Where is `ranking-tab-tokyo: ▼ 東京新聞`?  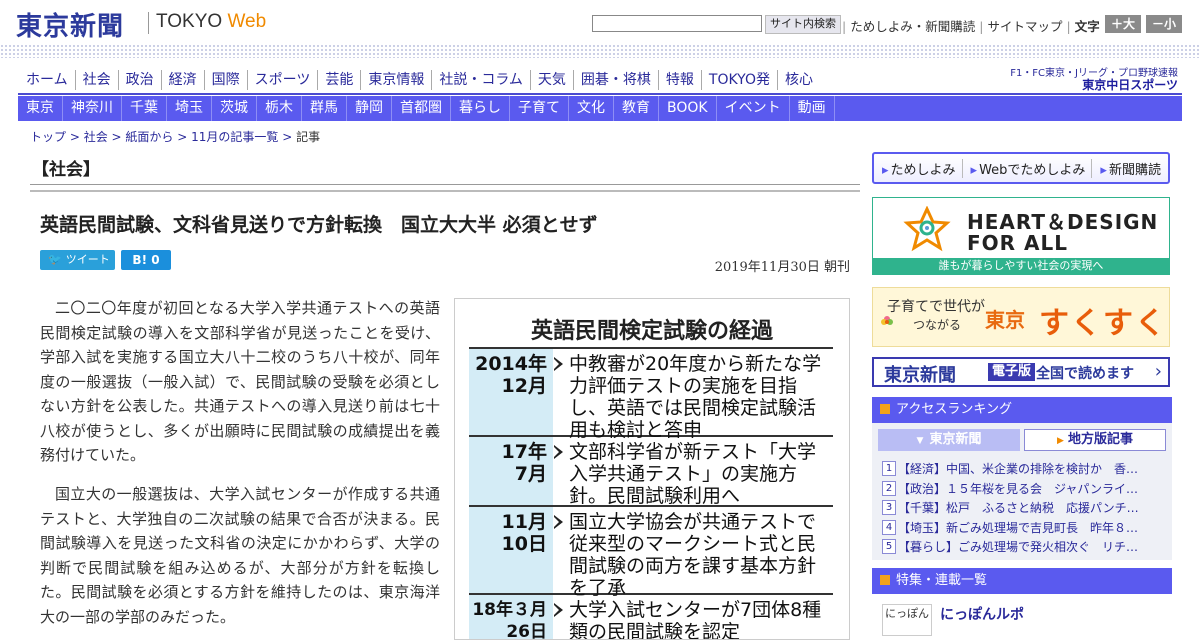 ranking-tab-tokyo: ▼ 東京新聞 is located at coordinates (949, 440).